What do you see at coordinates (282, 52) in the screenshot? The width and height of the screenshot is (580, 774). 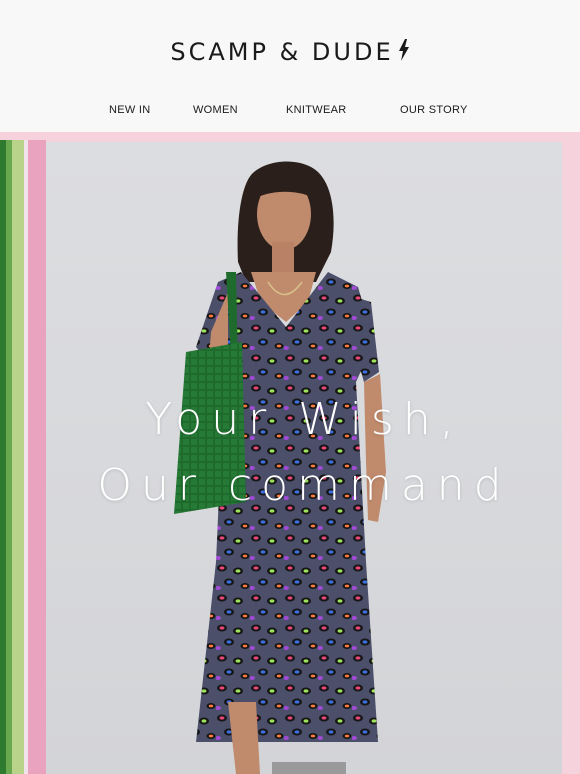 I see `brand-name: SCAMP & DUDE` at bounding box center [282, 52].